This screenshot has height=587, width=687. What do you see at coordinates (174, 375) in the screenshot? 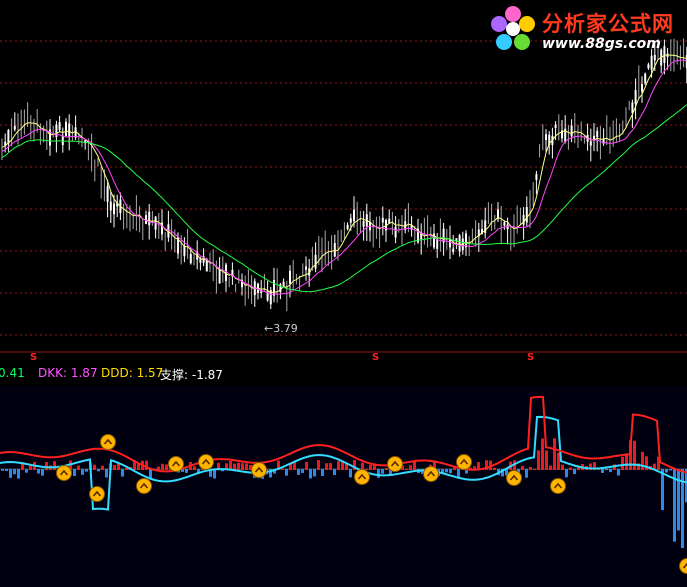
I see `indicator-support-label: 支撑:` at bounding box center [174, 375].